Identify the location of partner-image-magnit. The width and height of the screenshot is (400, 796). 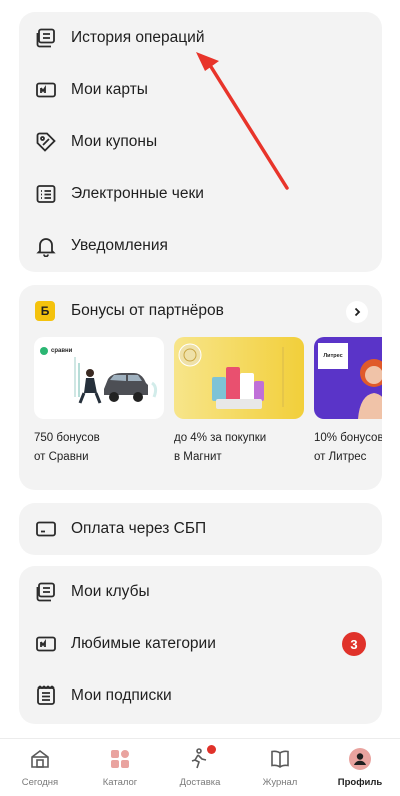
(239, 378).